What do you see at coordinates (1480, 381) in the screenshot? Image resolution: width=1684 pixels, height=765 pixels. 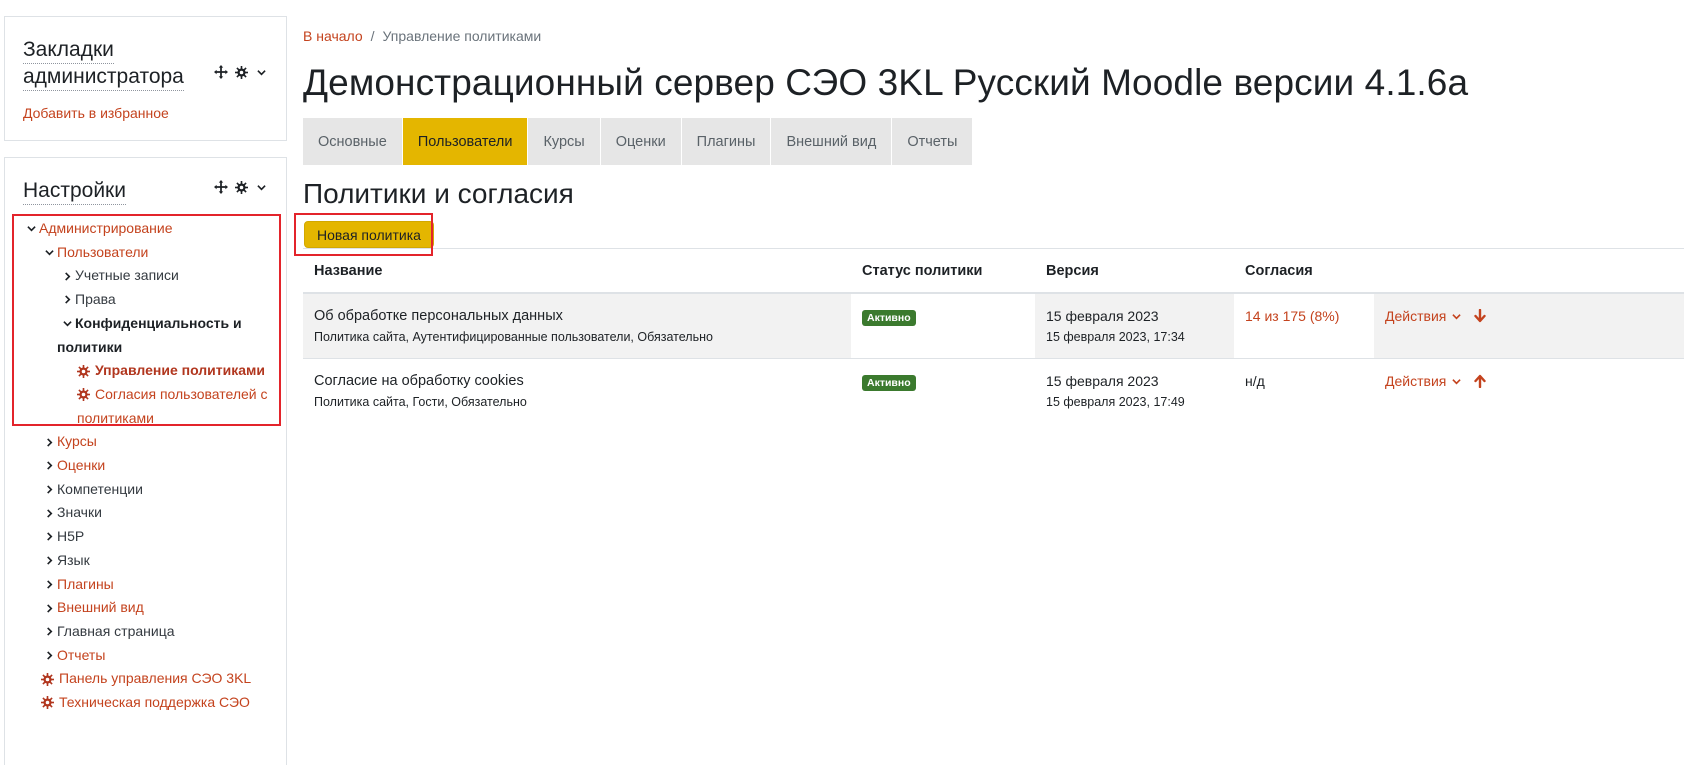 I see `arrow-up-icon` at bounding box center [1480, 381].